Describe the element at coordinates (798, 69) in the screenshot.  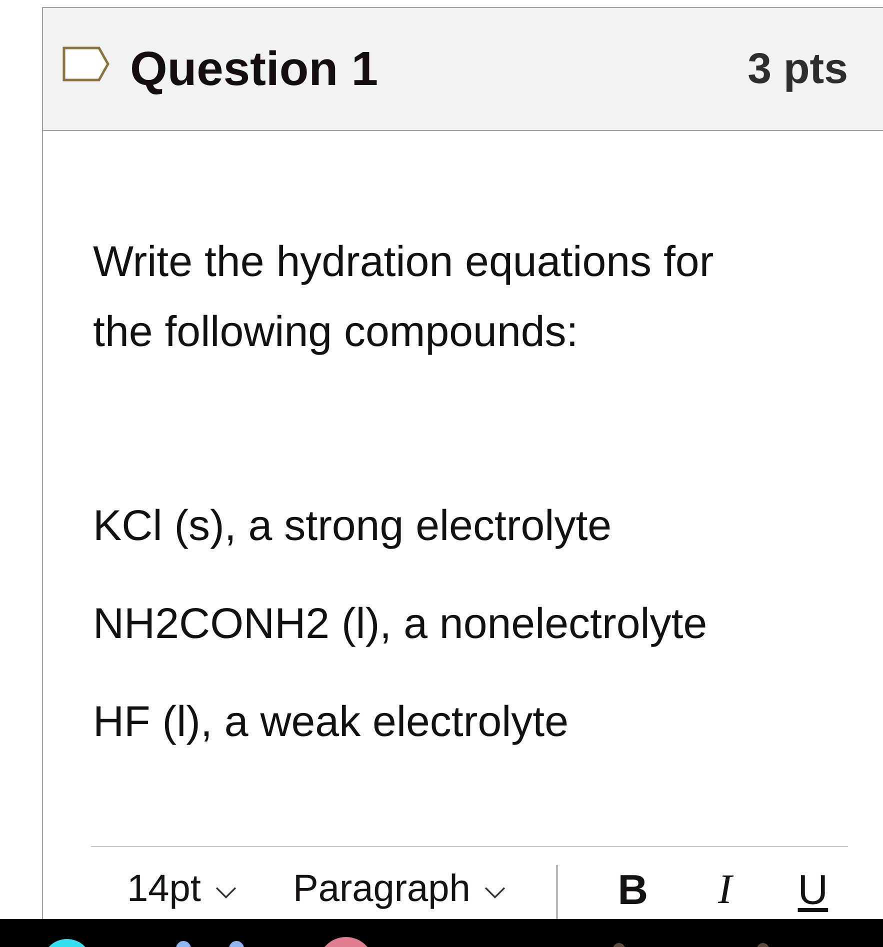
I see `points-label: 3 pts` at that location.